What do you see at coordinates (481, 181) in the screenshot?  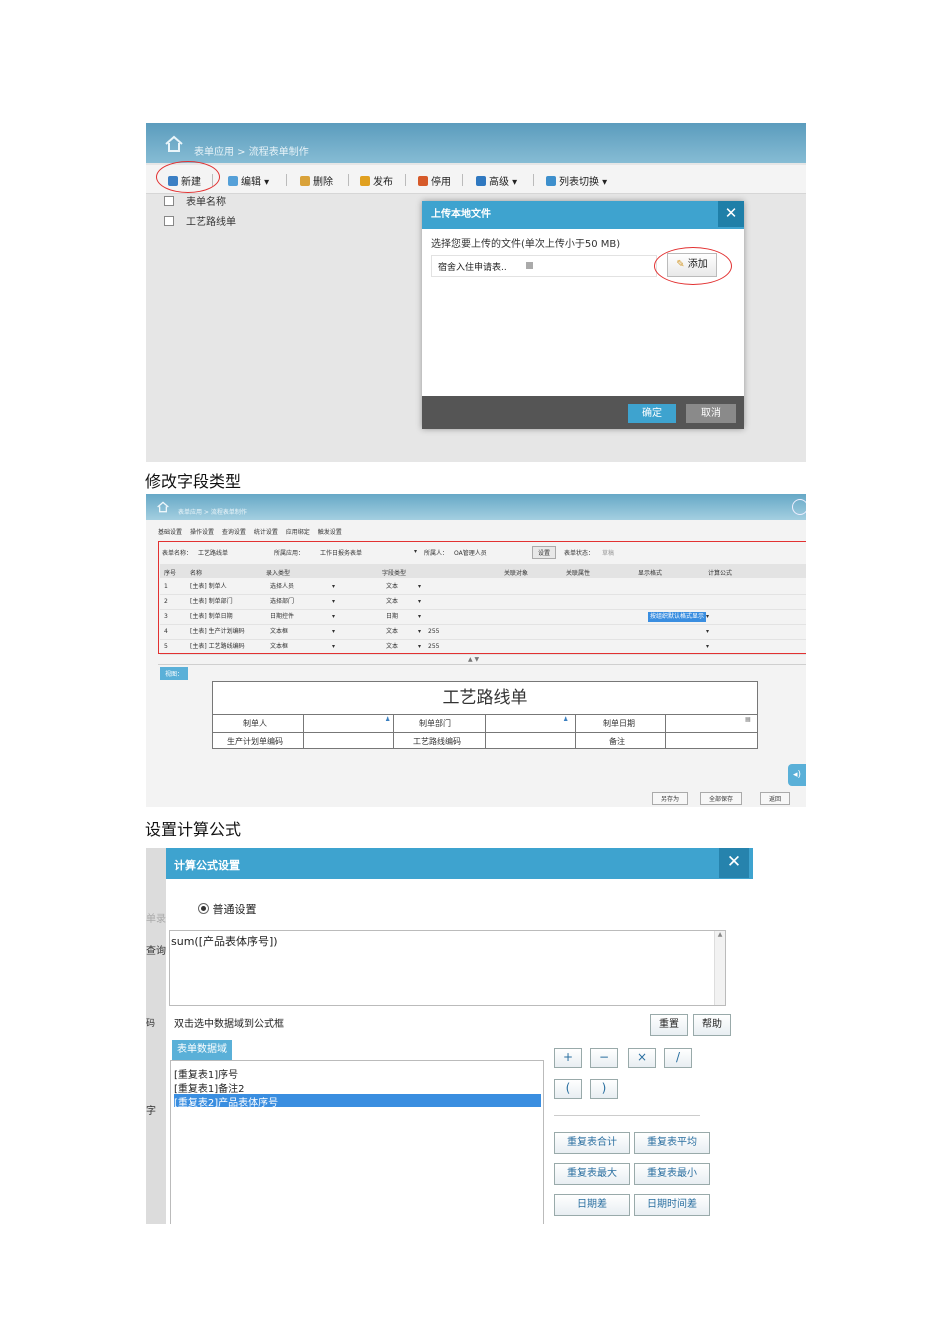 I see `advanced-icon` at bounding box center [481, 181].